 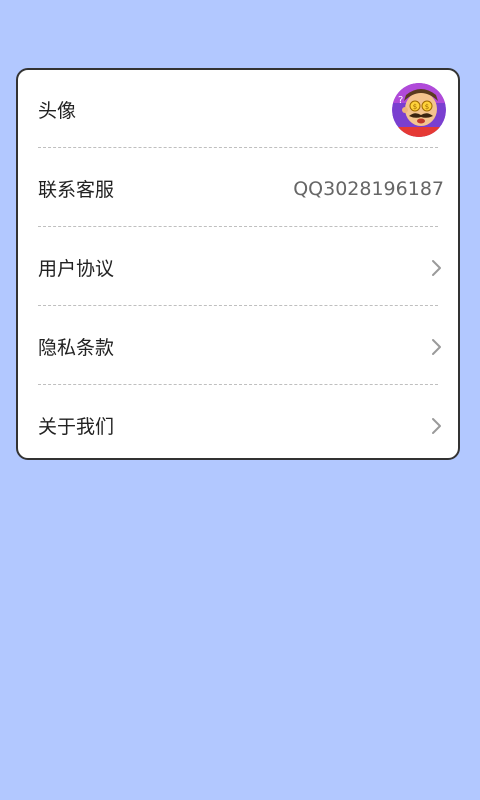 What do you see at coordinates (76, 427) in the screenshot?
I see `about-us-label: 关于我们` at bounding box center [76, 427].